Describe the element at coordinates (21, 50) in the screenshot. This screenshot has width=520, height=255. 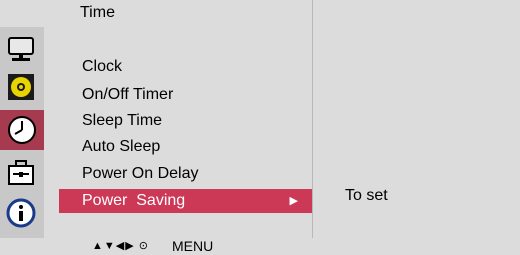
I see `monitor-icon` at that location.